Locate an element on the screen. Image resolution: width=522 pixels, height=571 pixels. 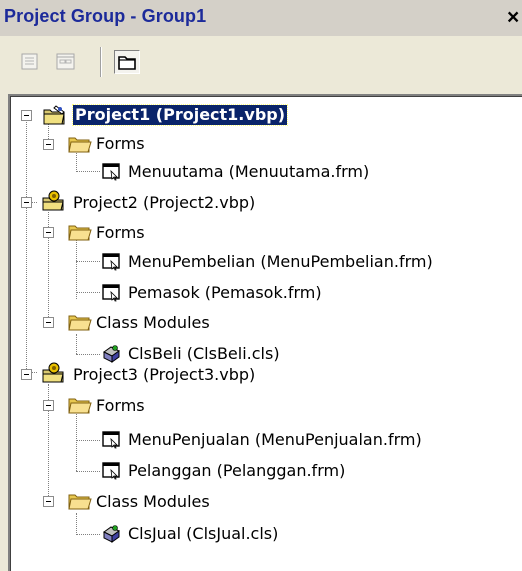
project1-collapse-toggle is located at coordinates (26, 115).